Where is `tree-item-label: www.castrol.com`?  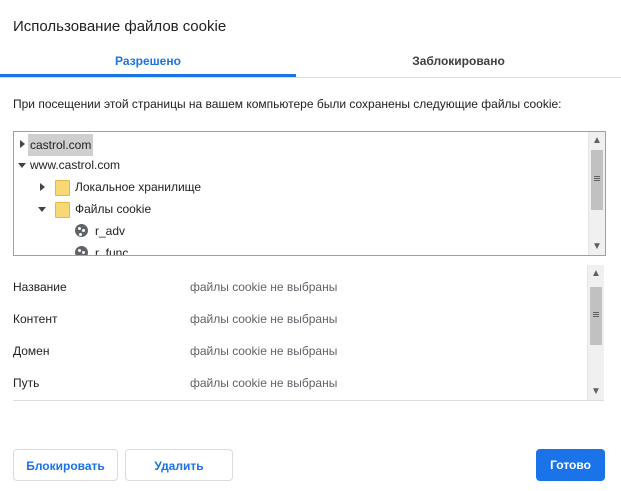
tree-item-label: www.castrol.com is located at coordinates (75, 165).